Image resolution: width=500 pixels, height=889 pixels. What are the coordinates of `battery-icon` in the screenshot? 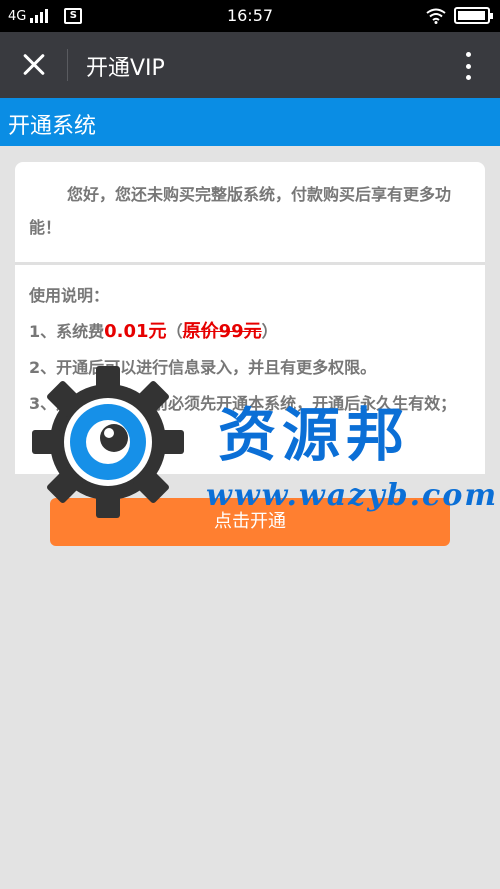 It's located at (473, 15).